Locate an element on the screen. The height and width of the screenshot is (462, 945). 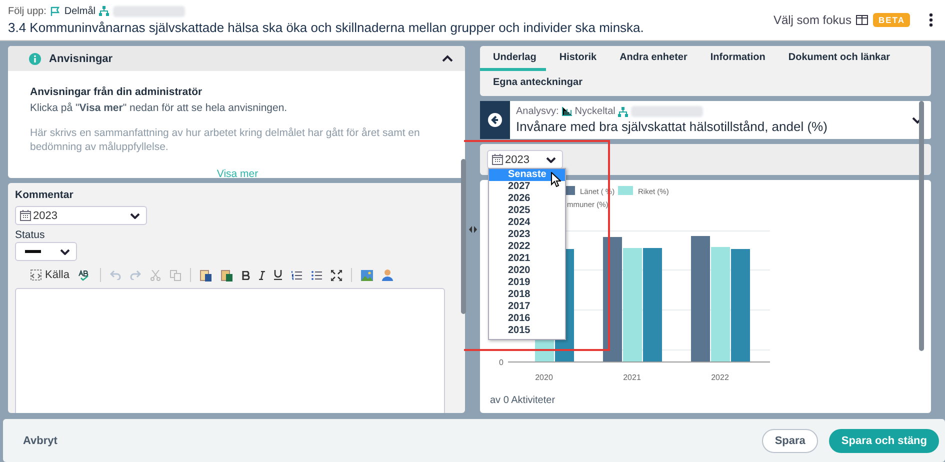
info-icon is located at coordinates (35, 58).